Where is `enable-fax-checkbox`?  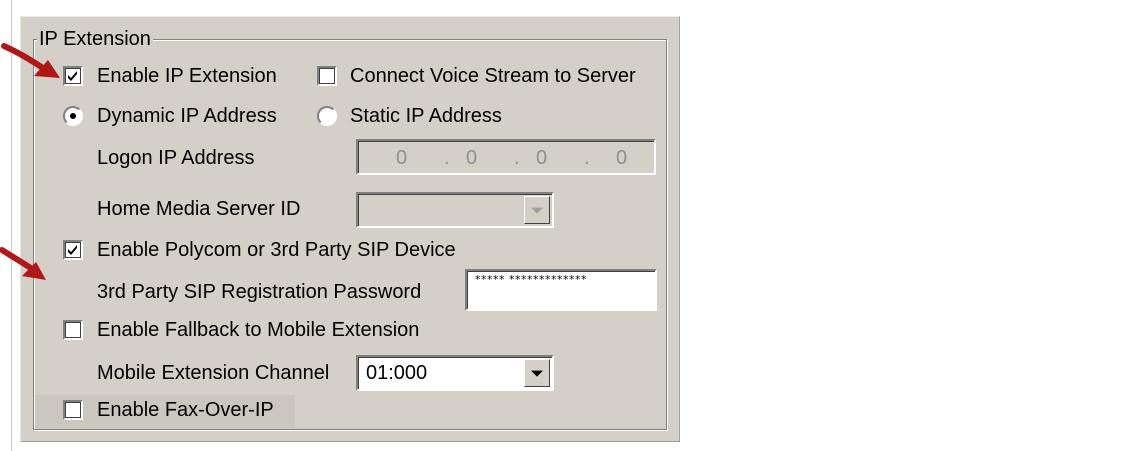 enable-fax-checkbox is located at coordinates (73, 410).